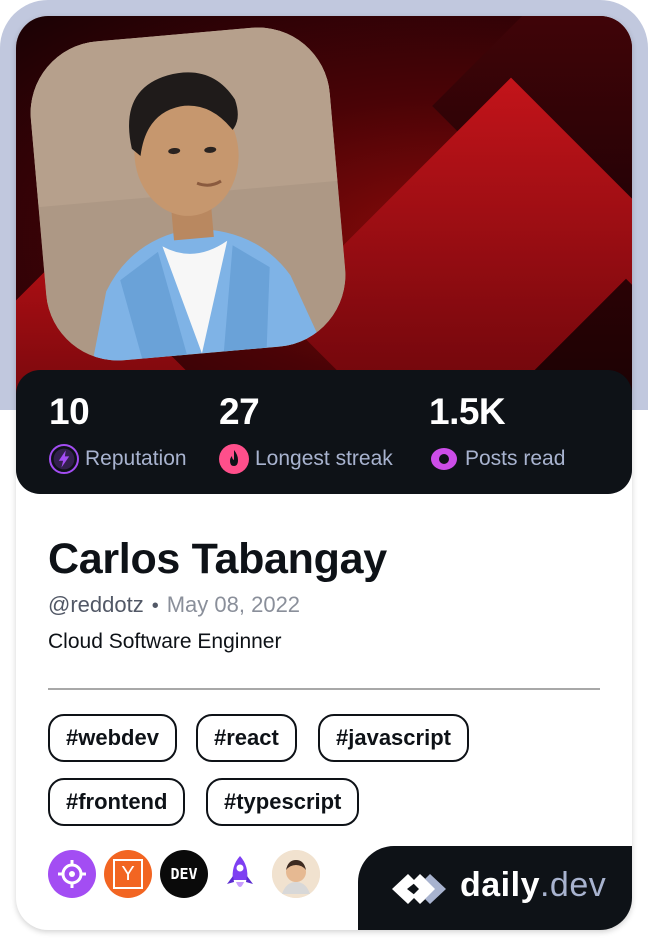  Describe the element at coordinates (136, 458) in the screenshot. I see `stat-label: Reputation` at that location.